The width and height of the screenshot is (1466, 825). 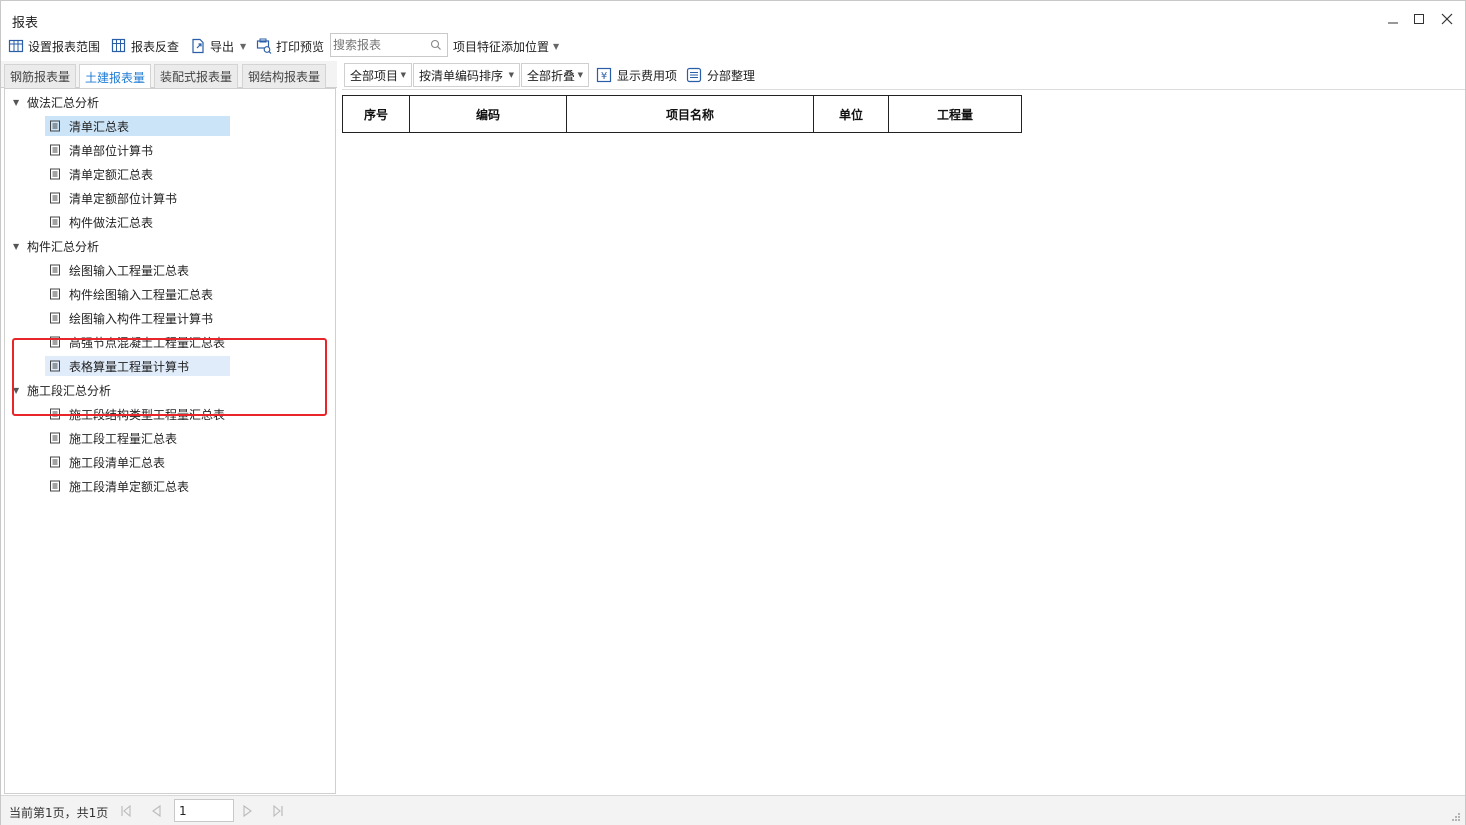 I want to click on column-header-item-name: 项目名称, so click(x=690, y=114).